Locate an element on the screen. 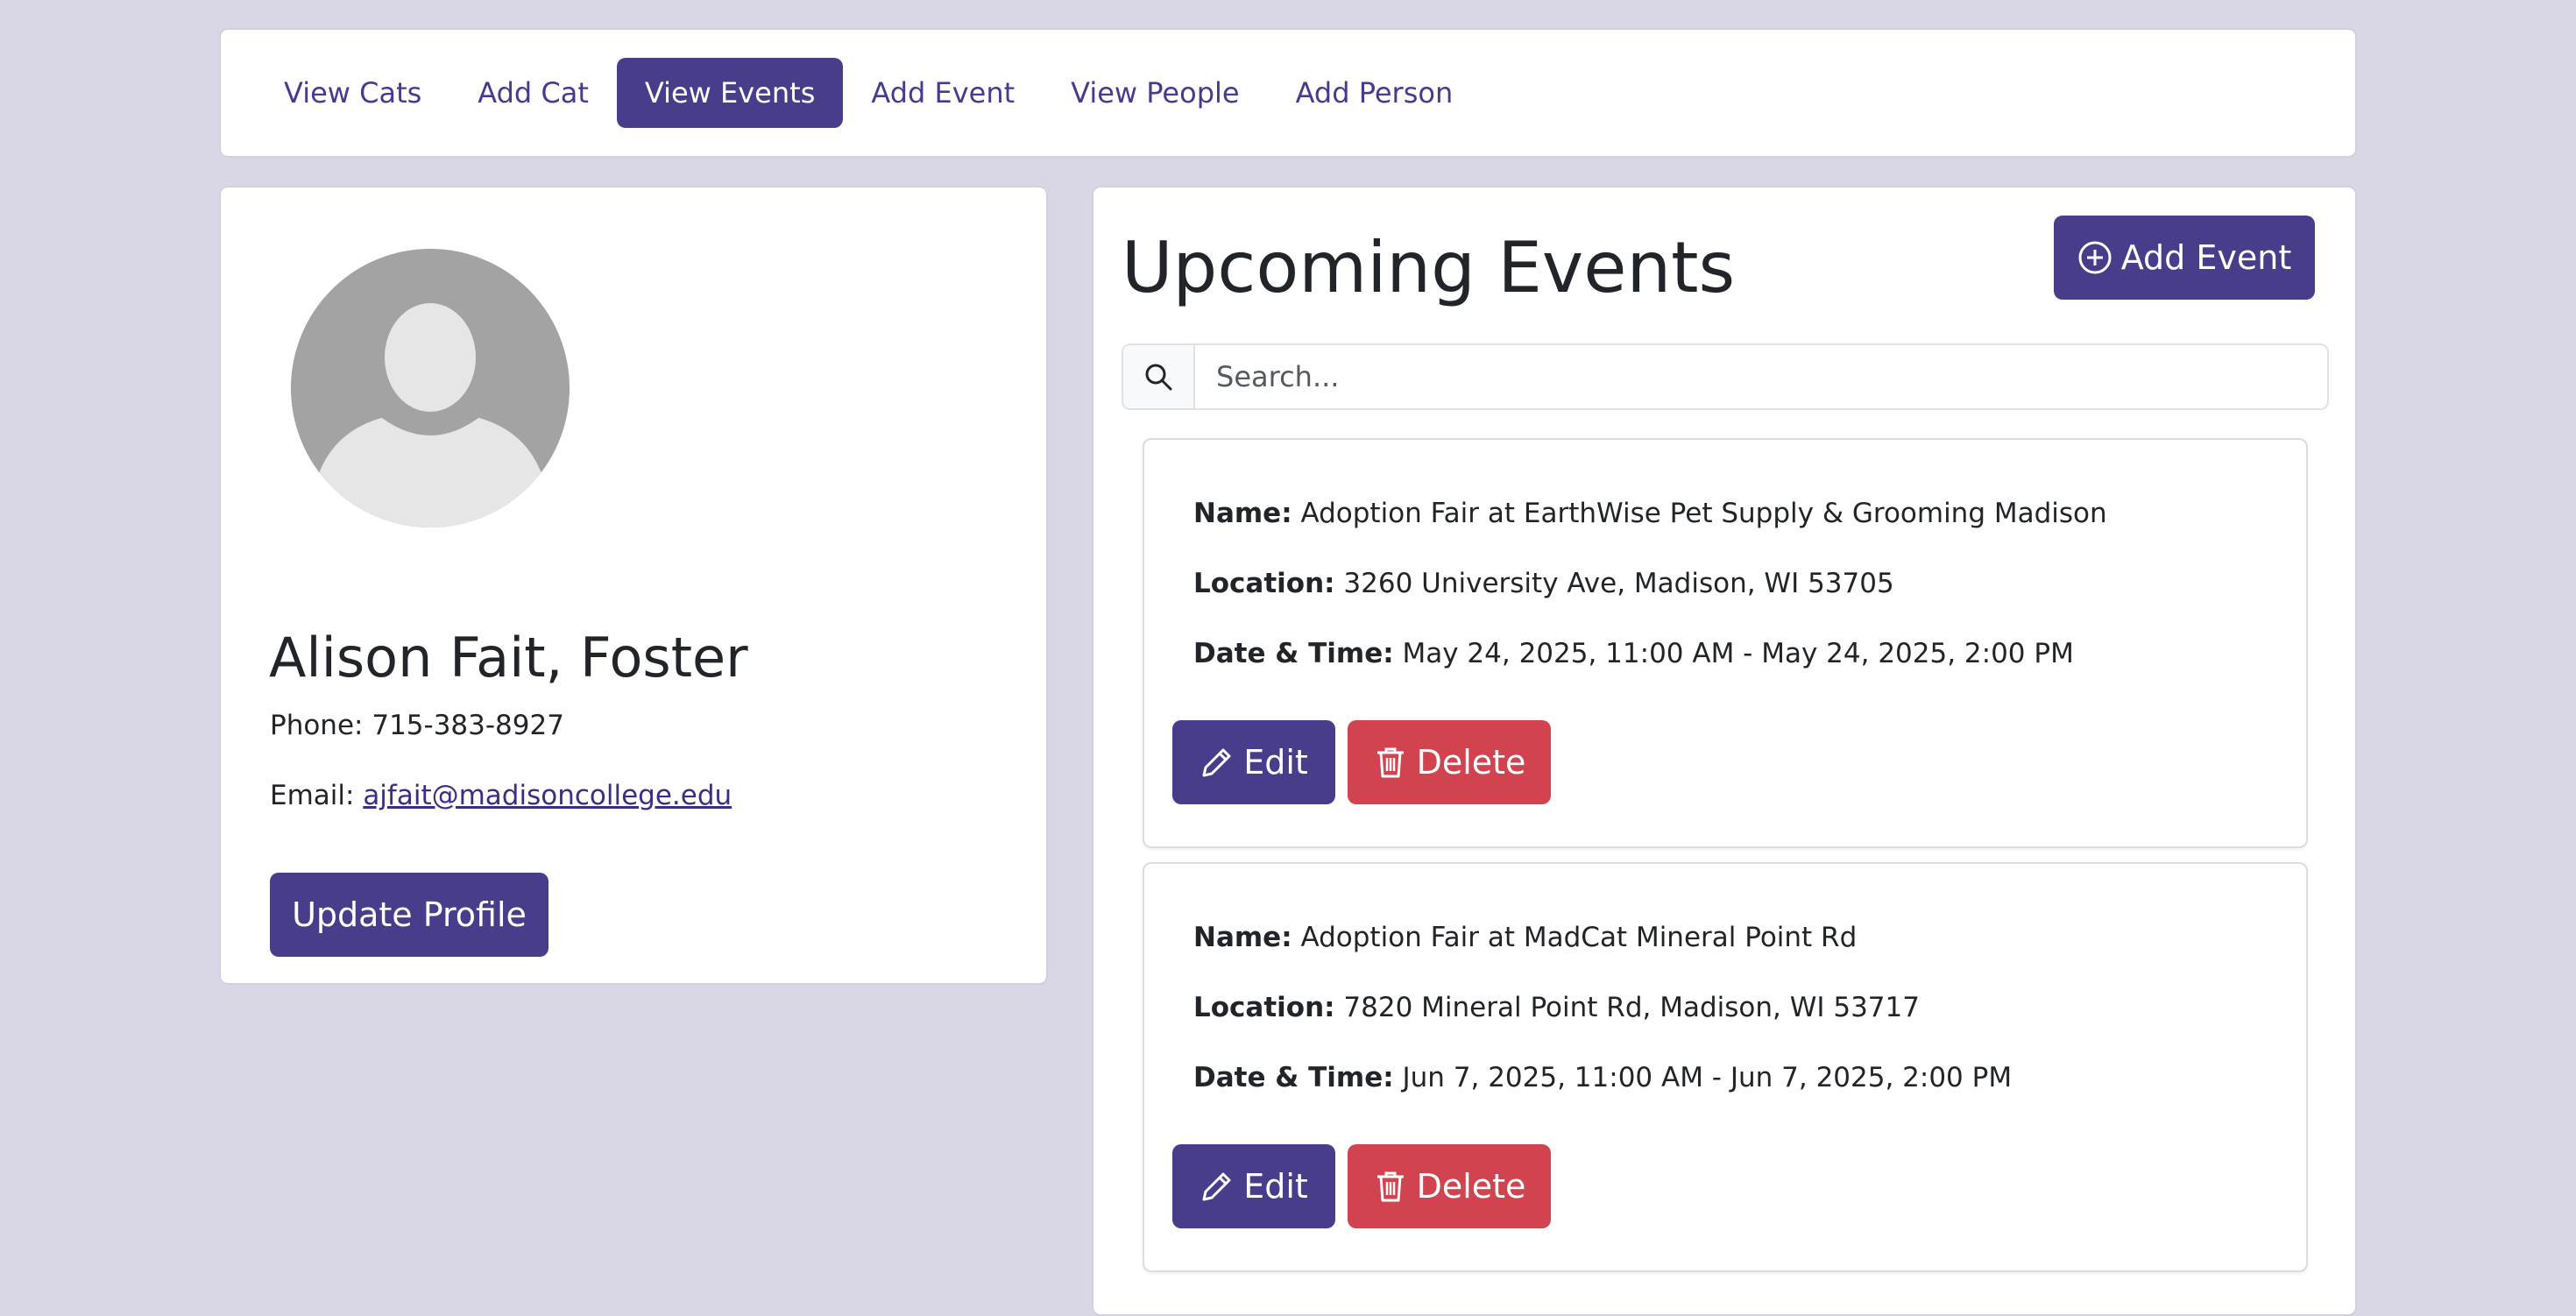 This screenshot has width=2576, height=1316. add-event-button: Add Event is located at coordinates (2184, 258).